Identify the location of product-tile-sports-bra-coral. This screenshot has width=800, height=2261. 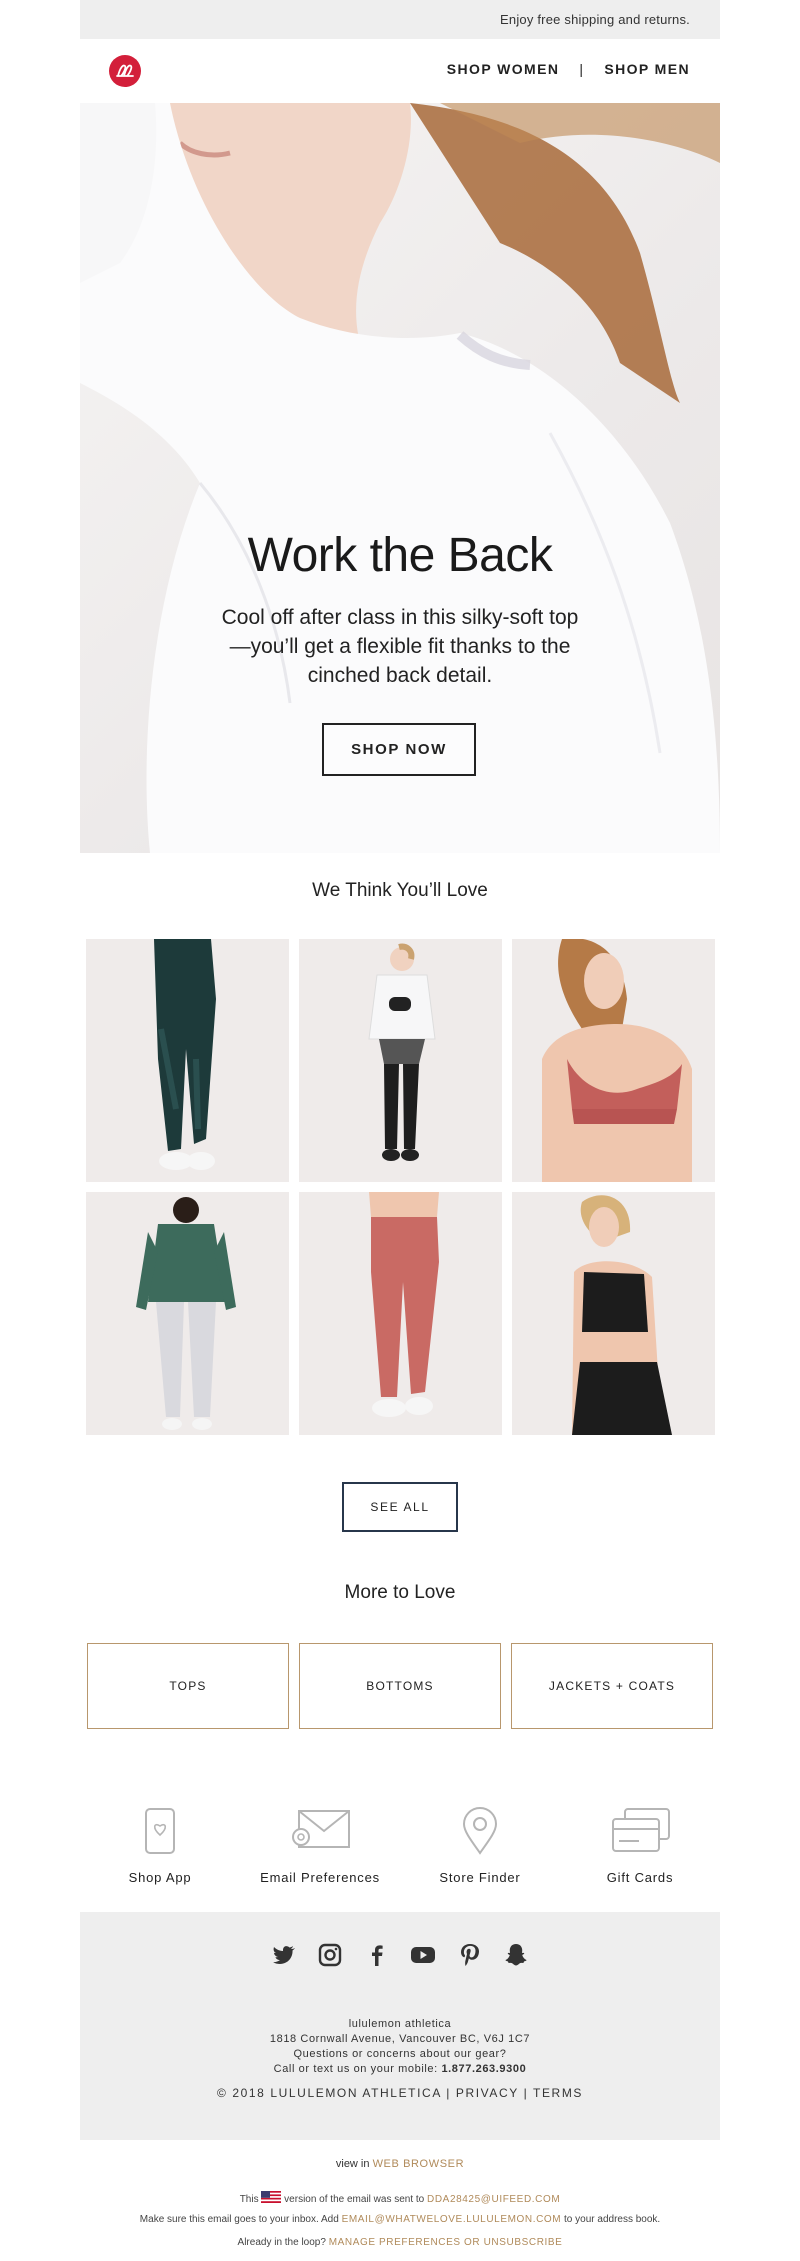
(613, 1060).